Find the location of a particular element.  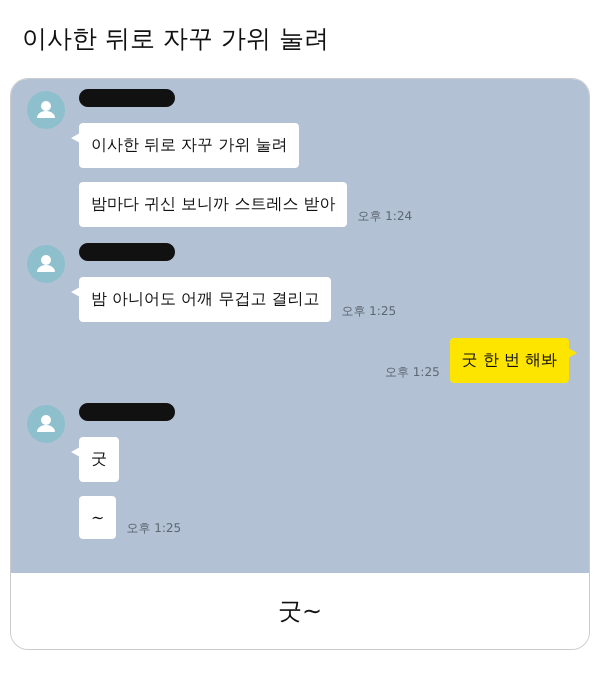

message-bubble: 밤마다 귀신 보니까 스트레스 받아 is located at coordinates (213, 204).